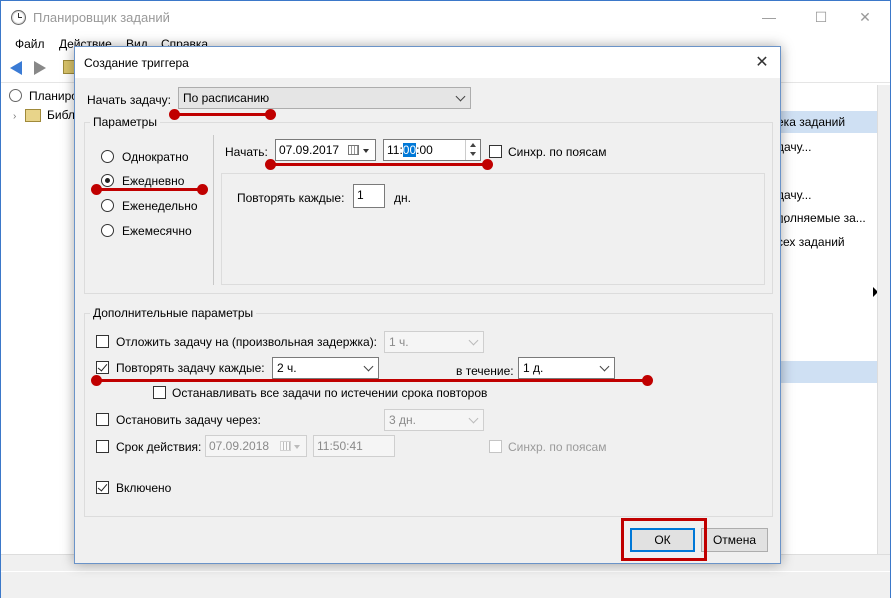  Describe the element at coordinates (102, 367) in the screenshot. I see `repeat-task-checkbox` at that location.